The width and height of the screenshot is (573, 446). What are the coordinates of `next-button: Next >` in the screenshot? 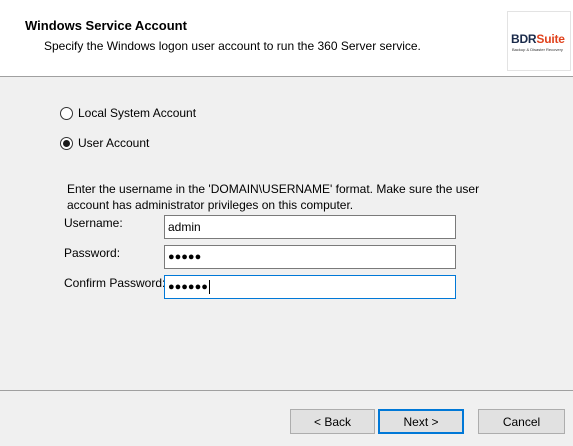 It's located at (421, 421).